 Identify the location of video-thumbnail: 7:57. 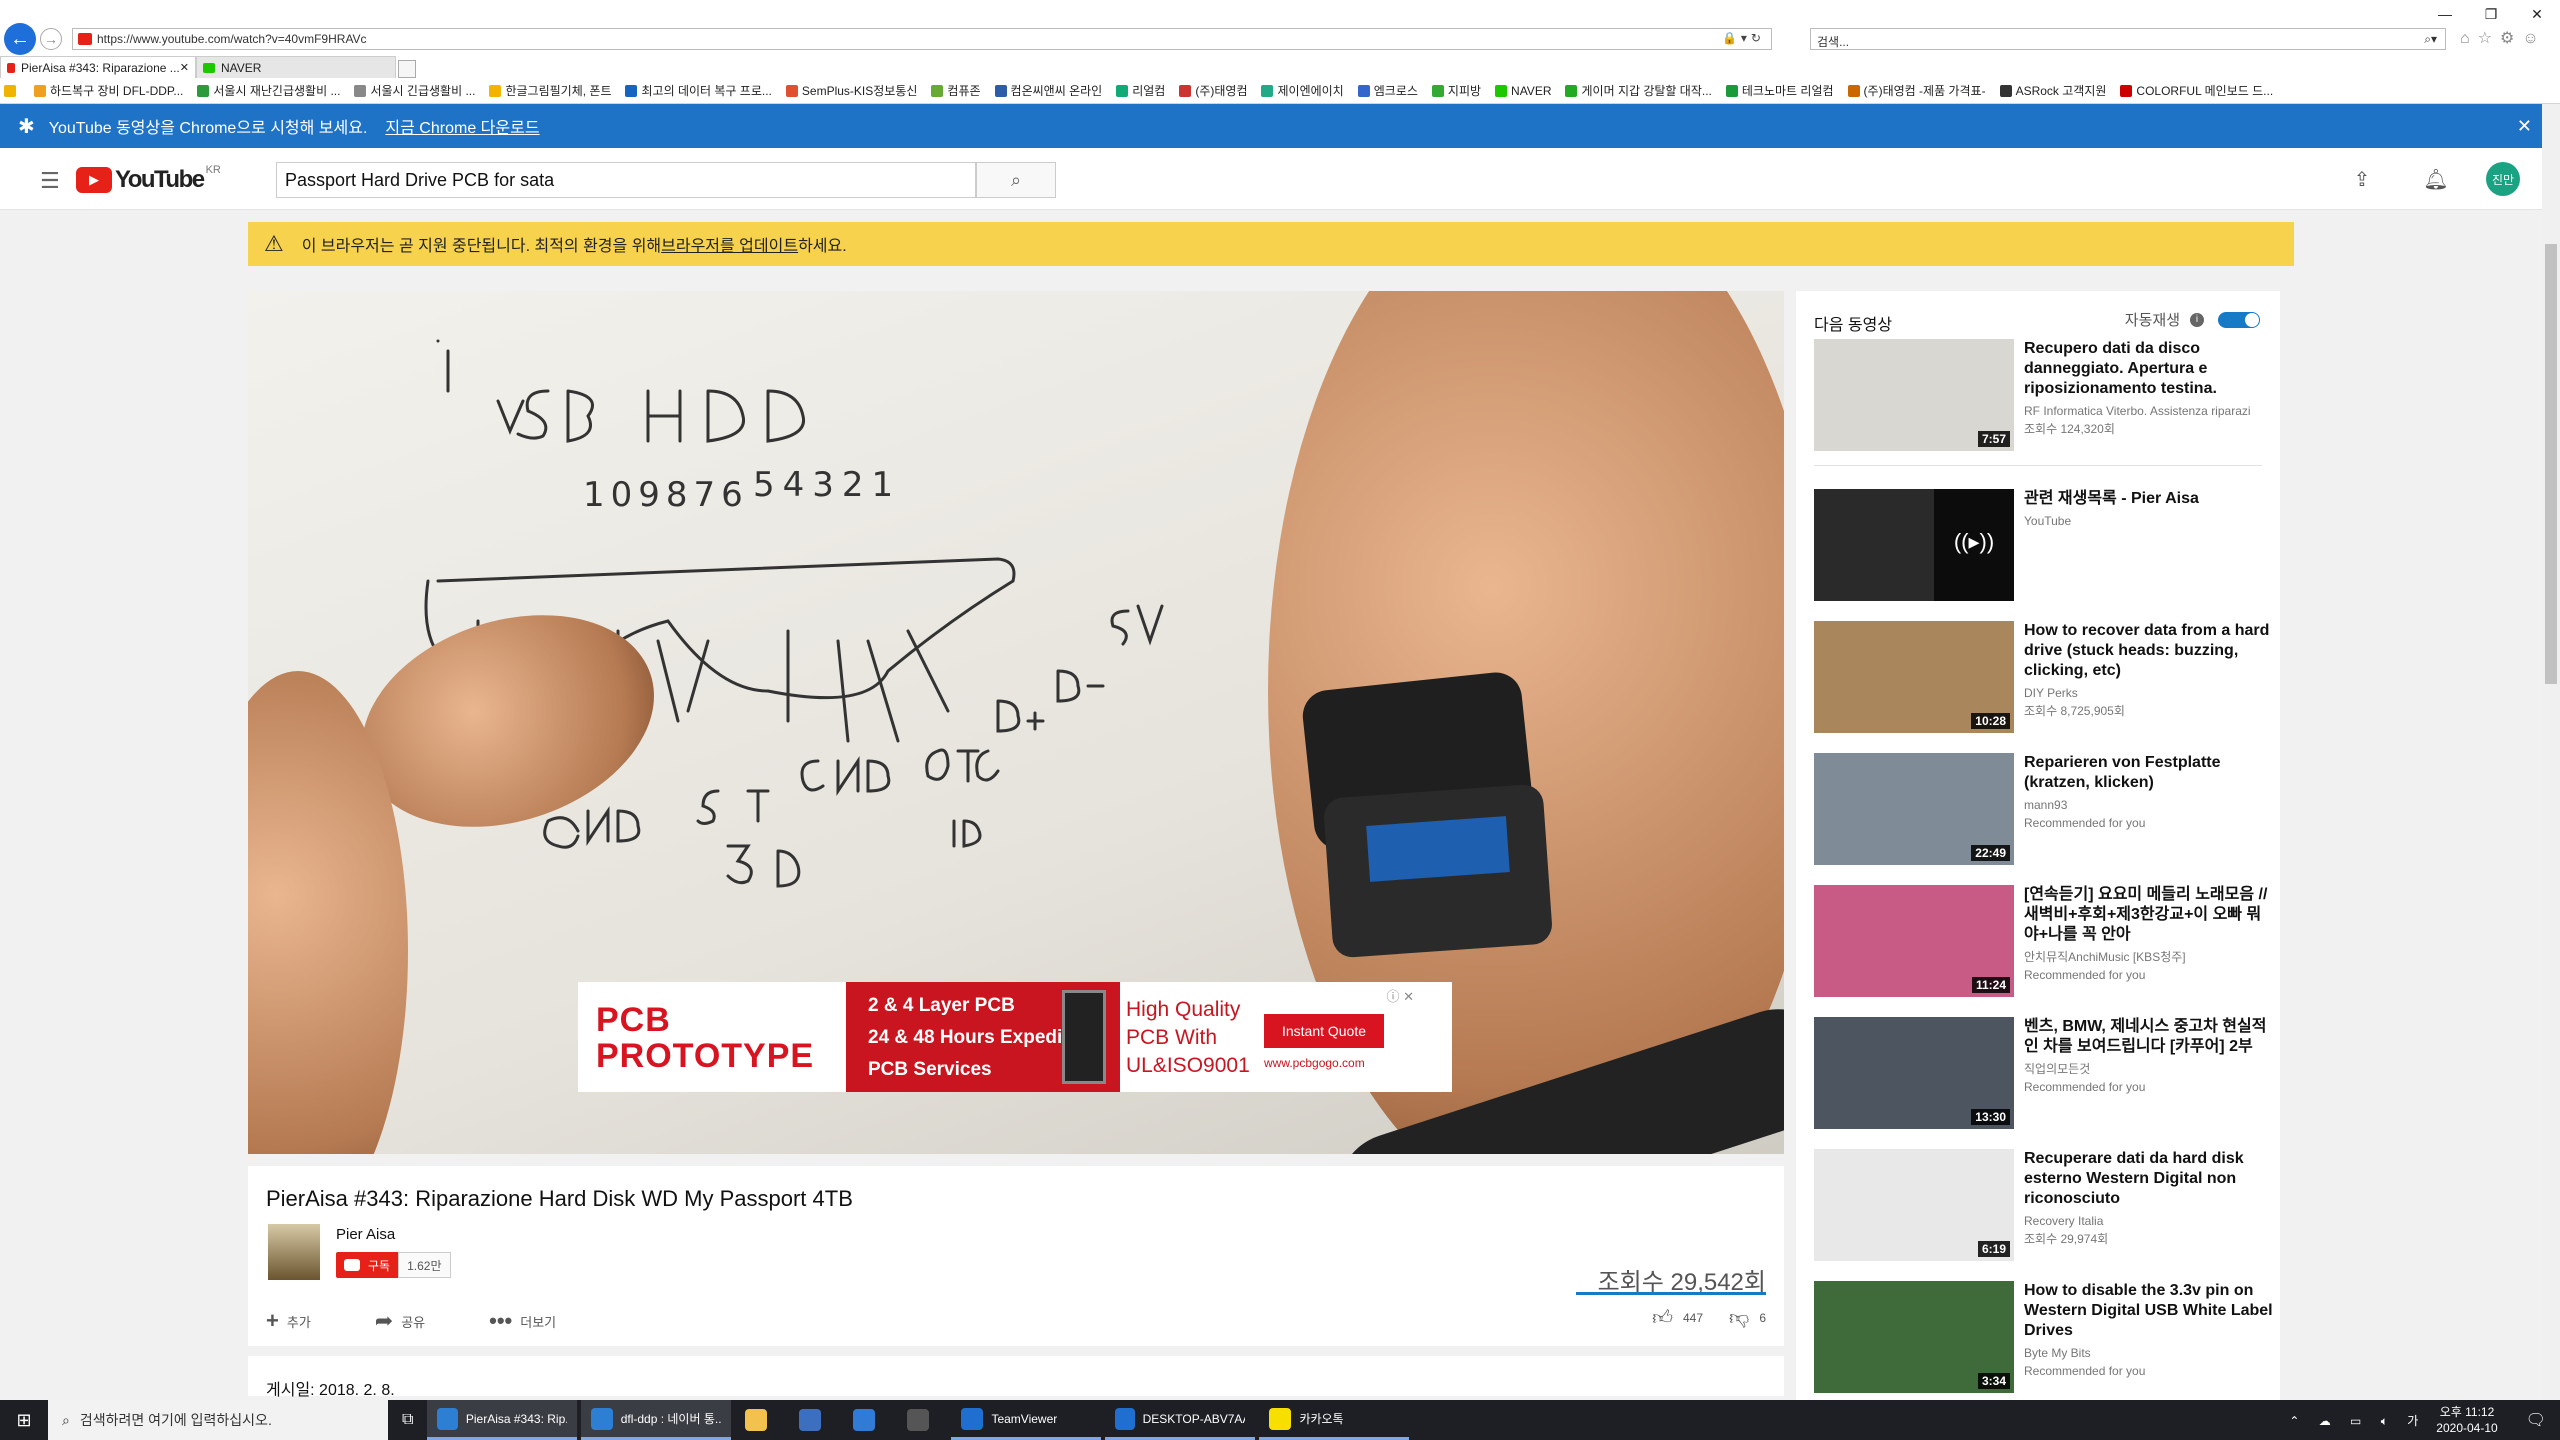
(1914, 395).